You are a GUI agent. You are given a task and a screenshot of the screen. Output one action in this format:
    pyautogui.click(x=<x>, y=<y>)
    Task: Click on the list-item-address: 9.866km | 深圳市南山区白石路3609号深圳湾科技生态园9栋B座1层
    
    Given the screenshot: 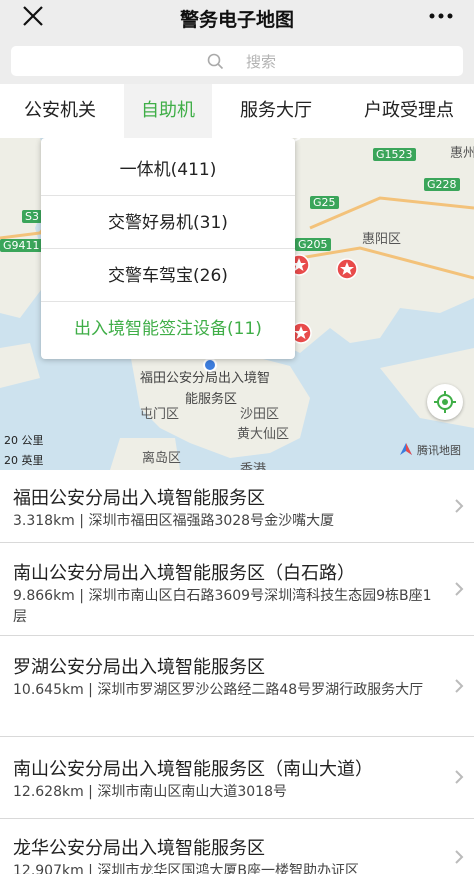 What is the action you would take?
    pyautogui.click(x=222, y=606)
    